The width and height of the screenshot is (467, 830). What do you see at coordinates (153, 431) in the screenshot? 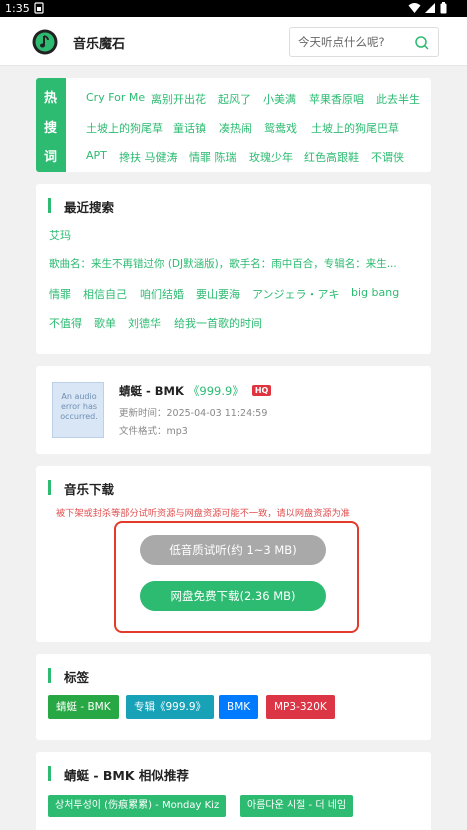
I see `song-file-format: 文件格式：mp3` at bounding box center [153, 431].